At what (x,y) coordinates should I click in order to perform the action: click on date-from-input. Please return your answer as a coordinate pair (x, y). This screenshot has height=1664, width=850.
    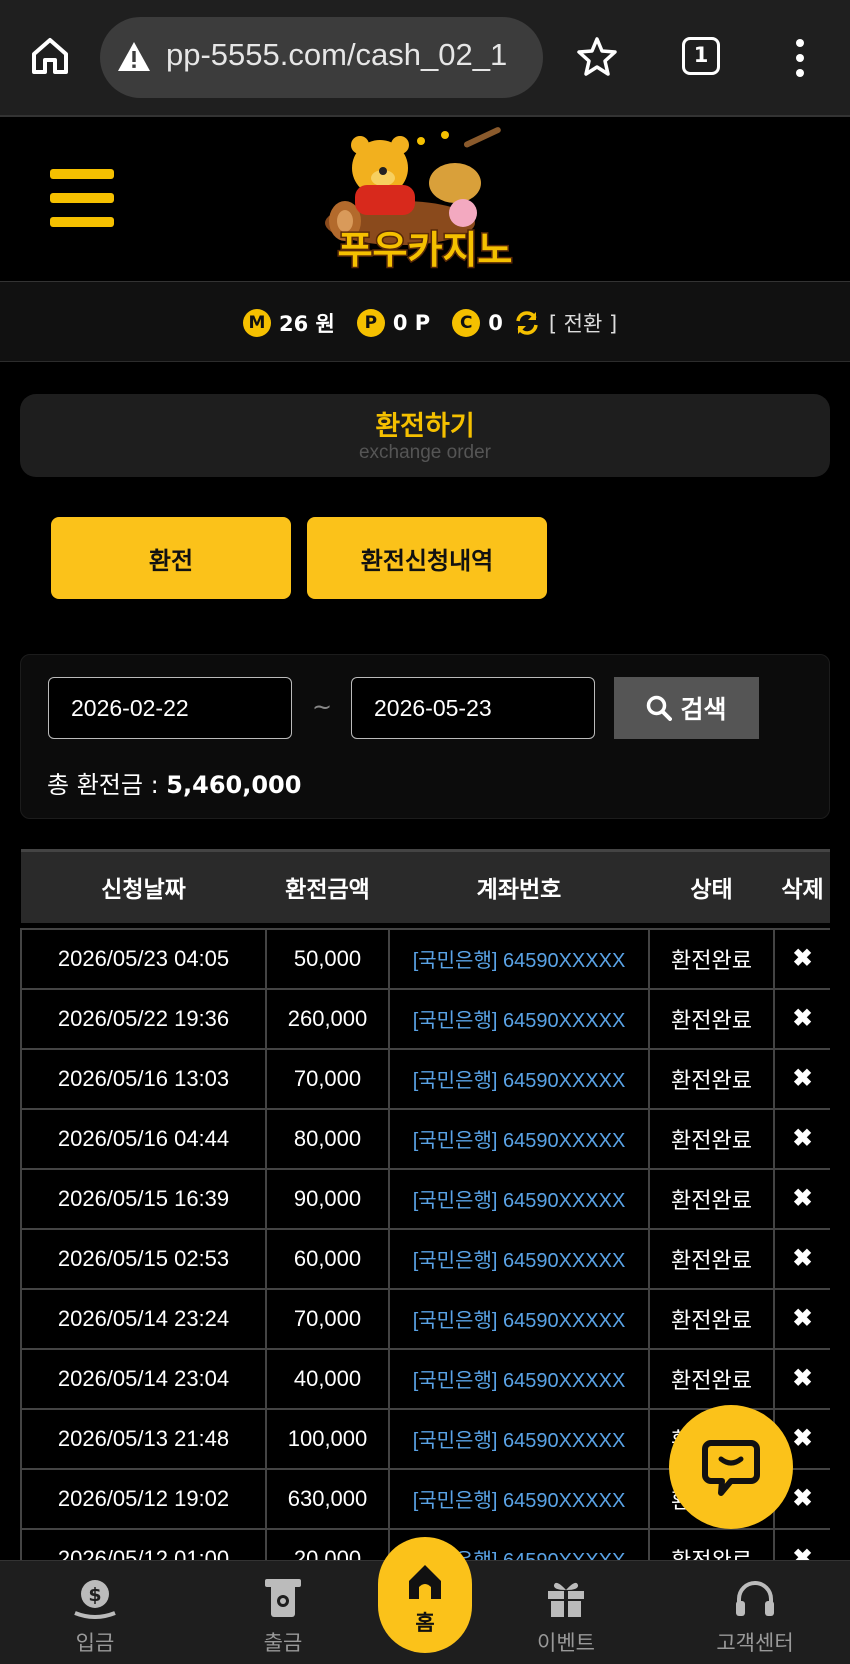
    Looking at the image, I should click on (170, 708).